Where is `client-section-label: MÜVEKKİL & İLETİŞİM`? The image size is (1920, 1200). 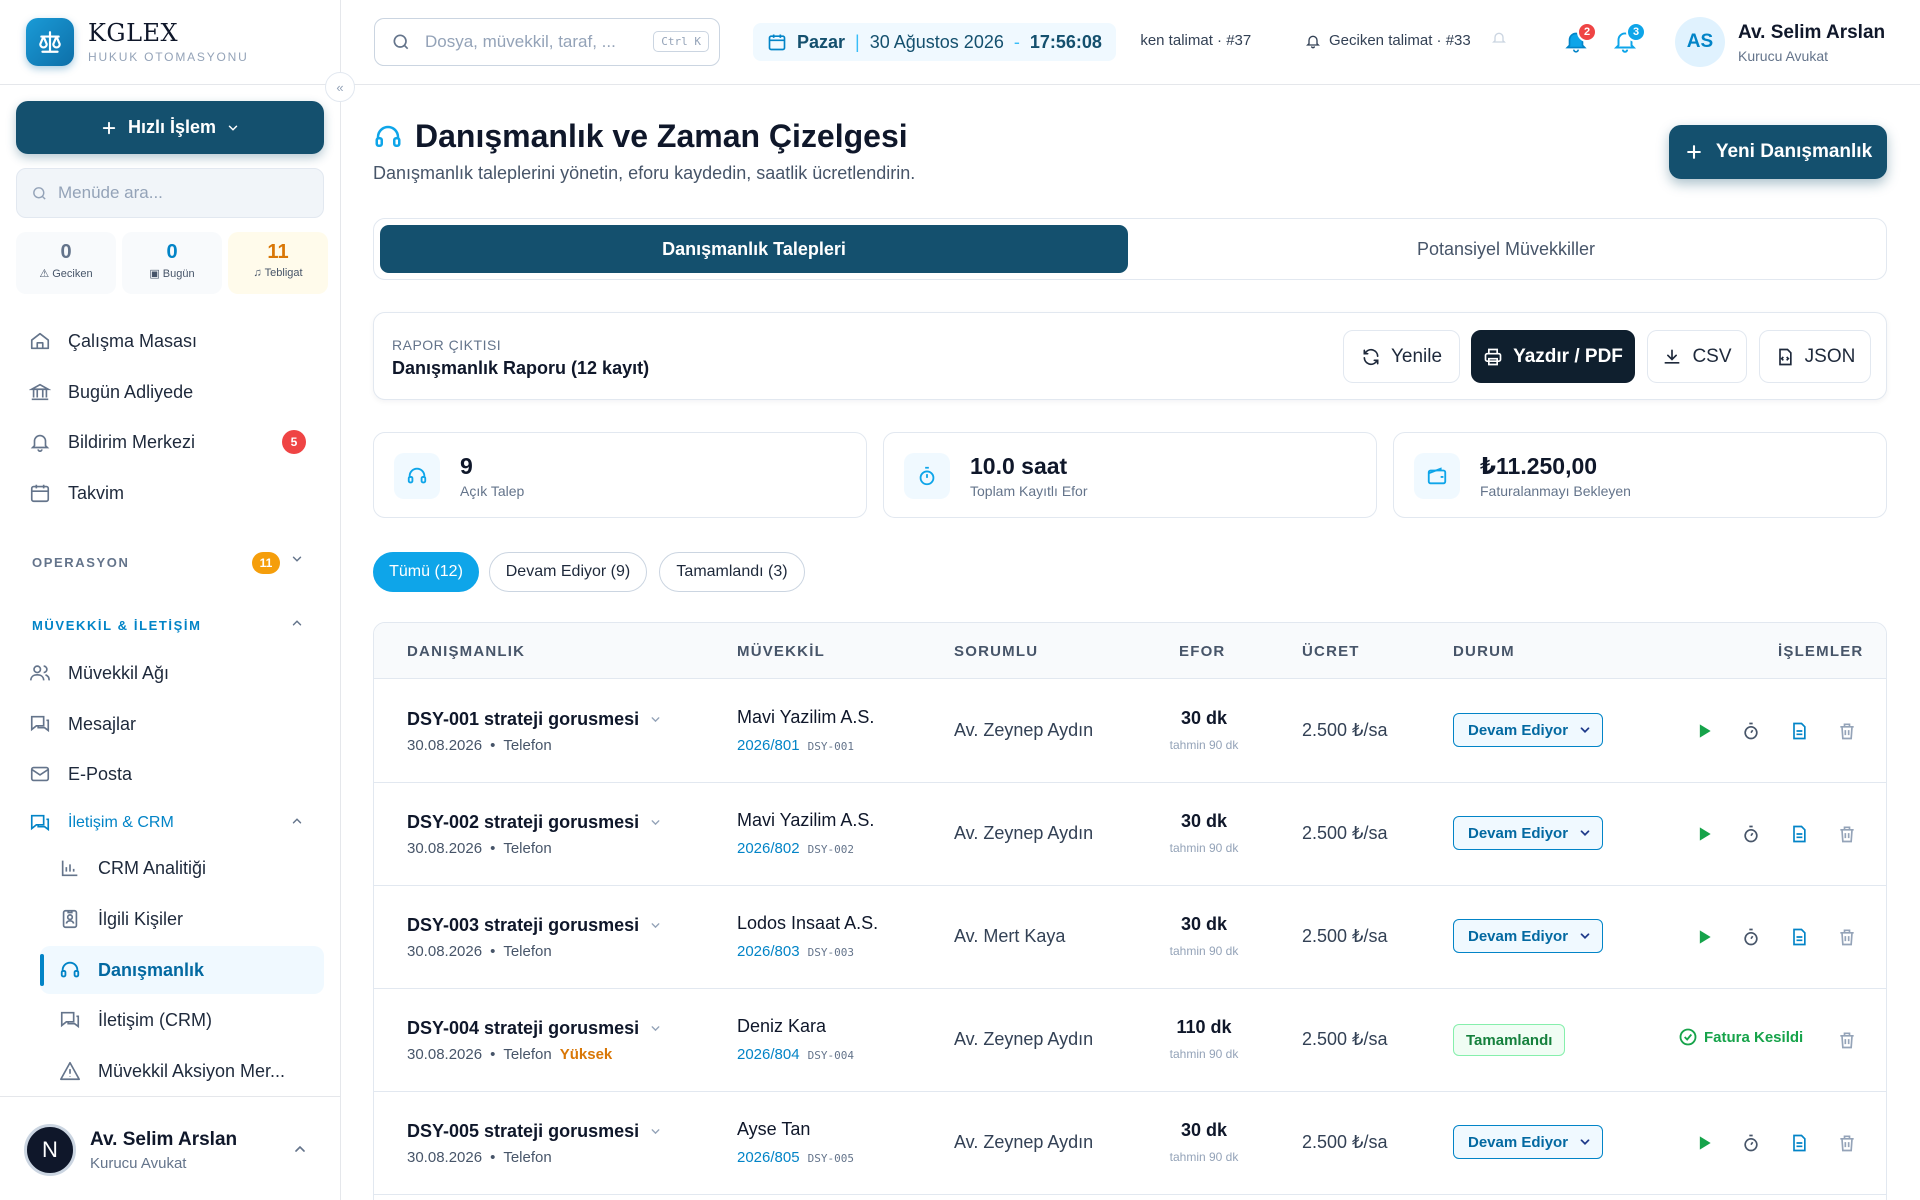
client-section-label: MÜVEKKİL & İLETİŞİM is located at coordinates (117, 625).